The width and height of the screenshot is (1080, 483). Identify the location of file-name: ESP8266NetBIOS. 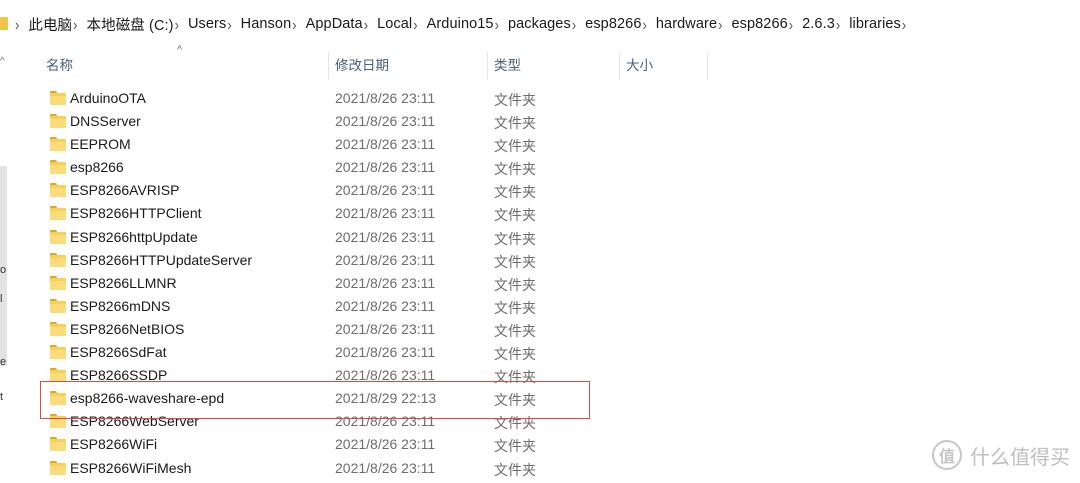
(127, 329).